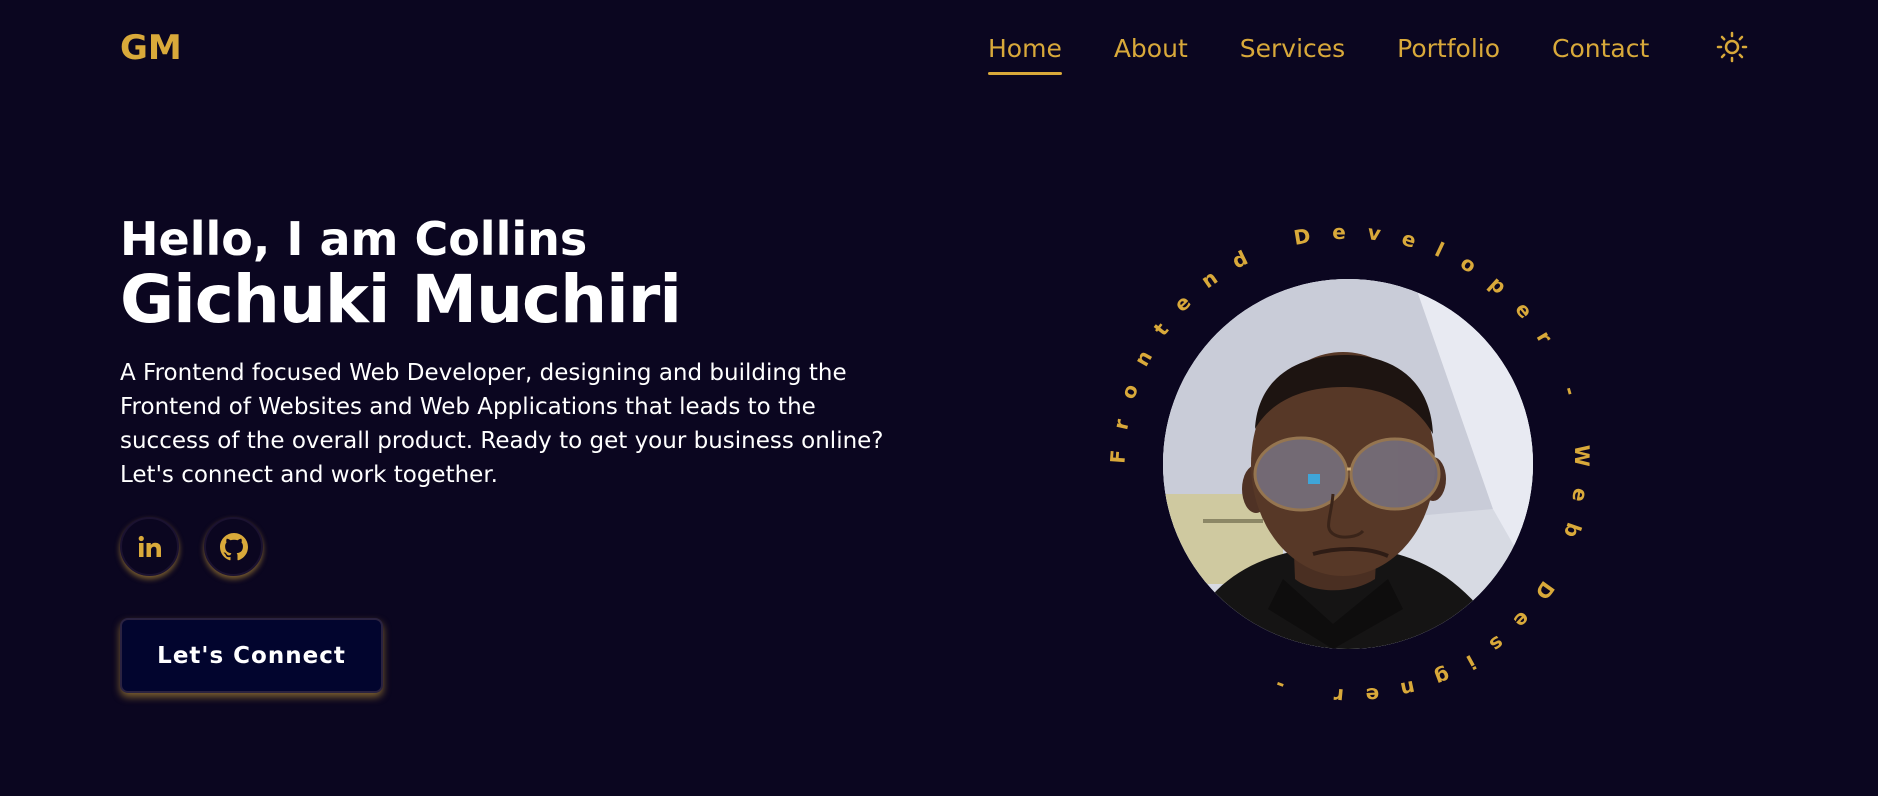 The image size is (1878, 796). I want to click on nav-item-portfolio: Portfolio, so click(1448, 49).